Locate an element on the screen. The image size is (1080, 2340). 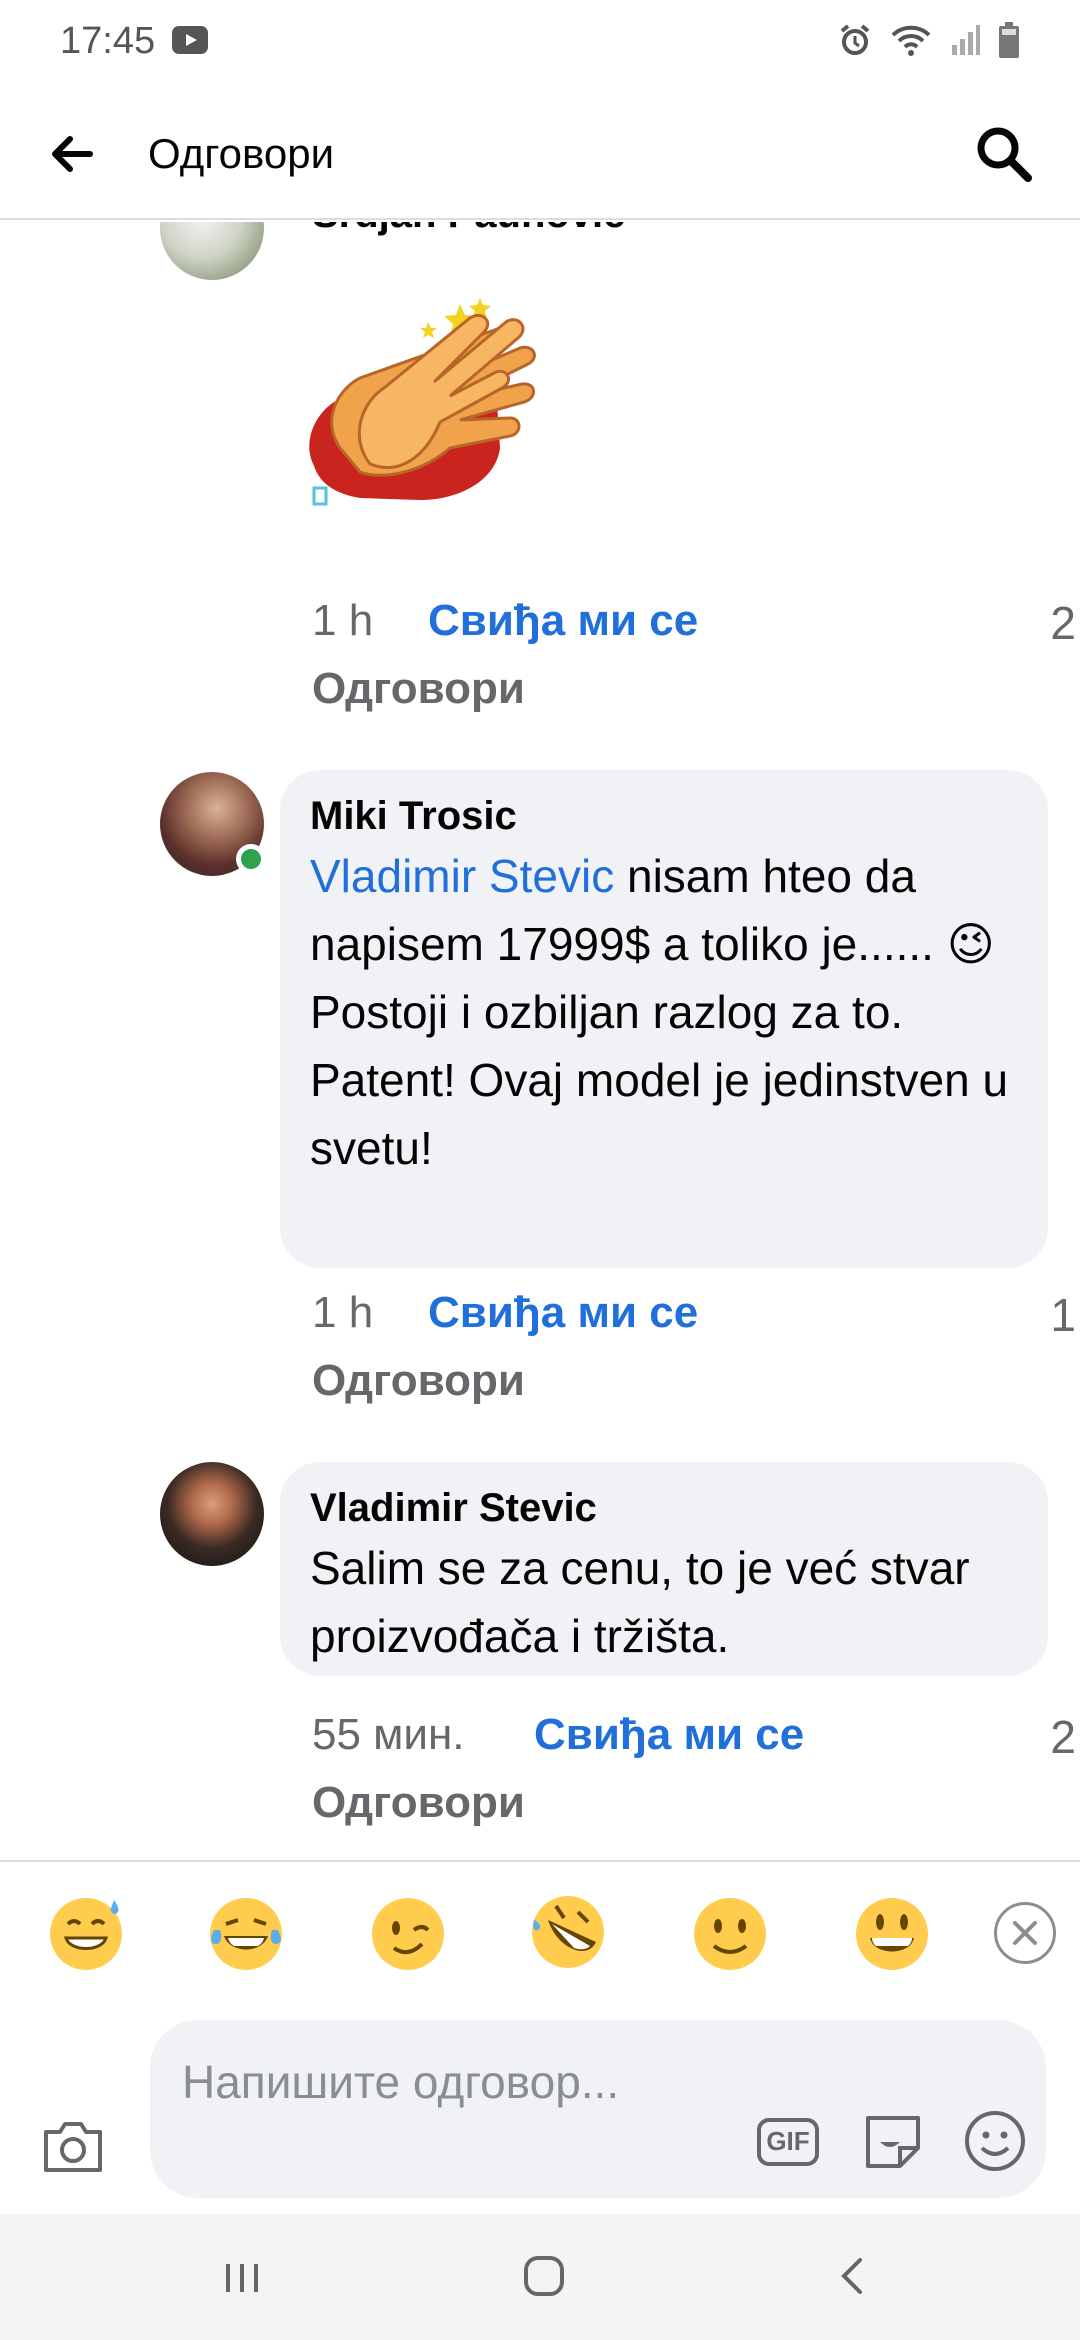
comment-author: Srdjan Paunović is located at coordinates (468, 231).